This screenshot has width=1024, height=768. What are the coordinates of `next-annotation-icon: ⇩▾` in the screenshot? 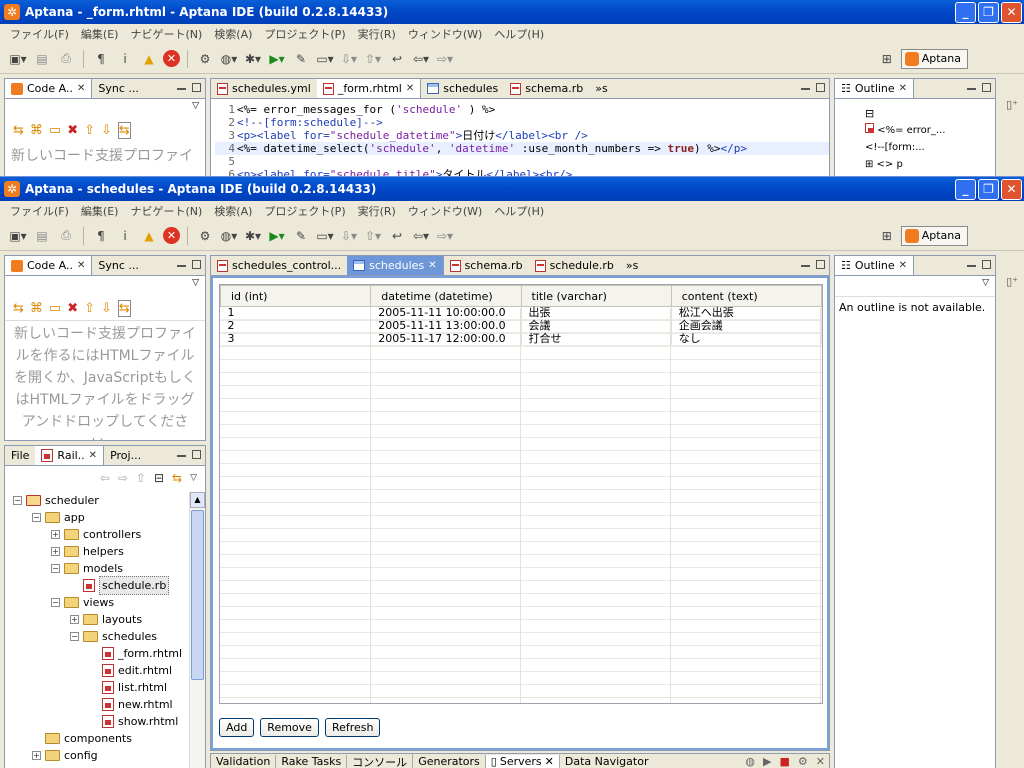 It's located at (349, 236).